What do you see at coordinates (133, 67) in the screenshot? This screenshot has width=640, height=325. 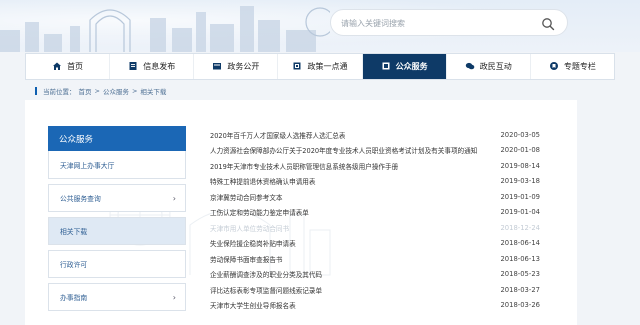 I see `document-icon` at bounding box center [133, 67].